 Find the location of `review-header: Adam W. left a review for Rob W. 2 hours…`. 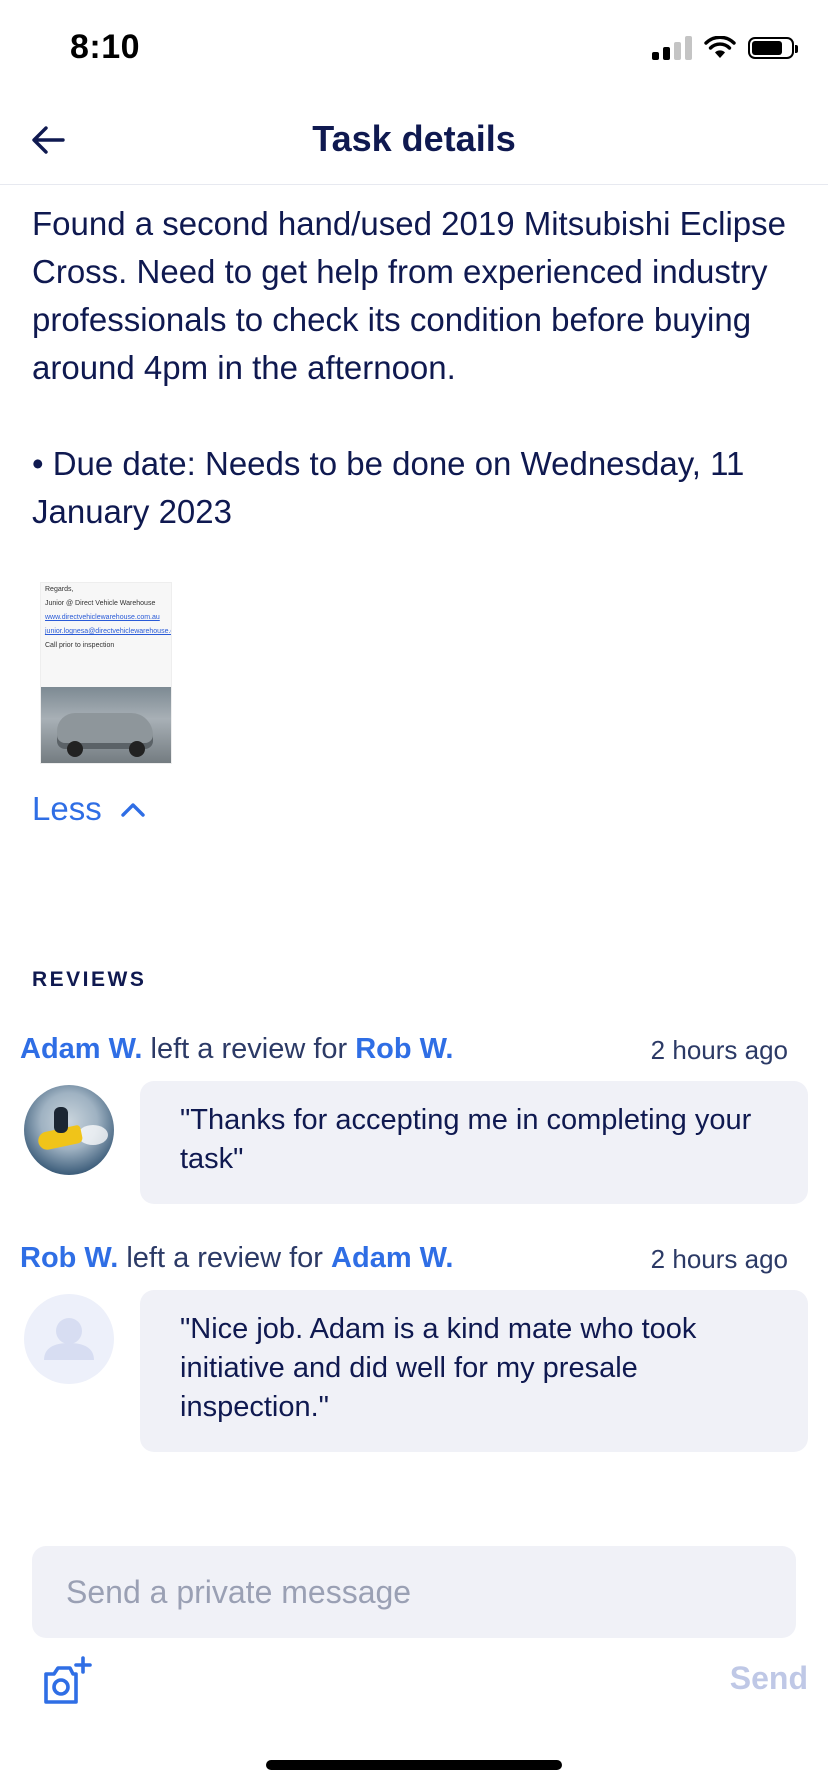

review-header: Adam W. left a review for Rob W. 2 hours… is located at coordinates (414, 1049).